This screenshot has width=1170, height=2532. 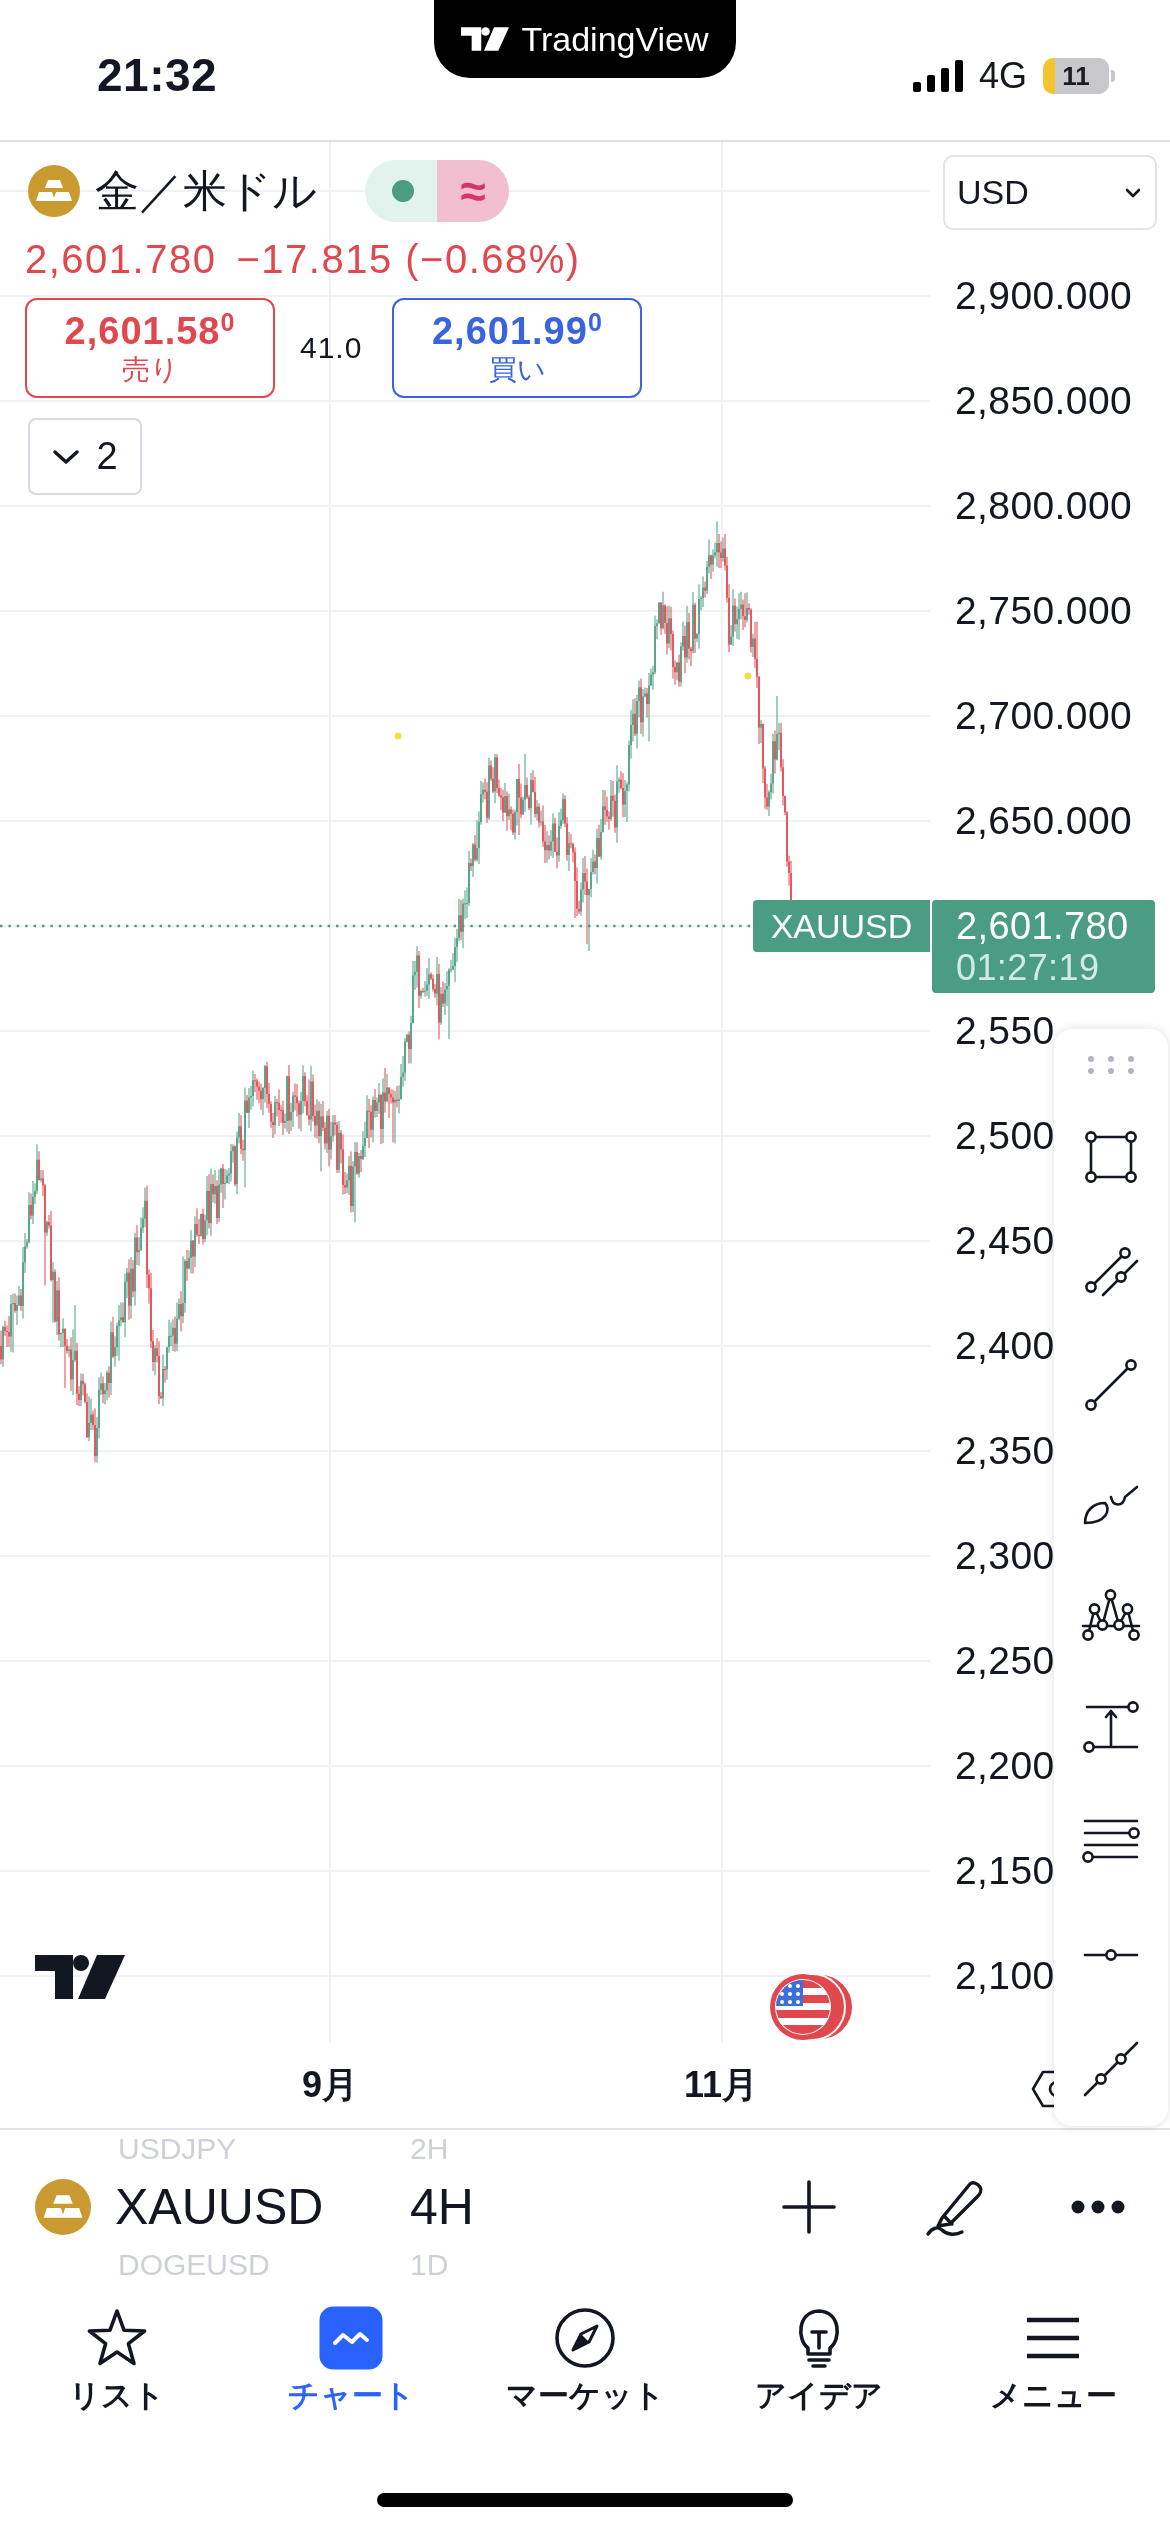 What do you see at coordinates (517, 348) in the screenshot?
I see `buy-button: 2,601.99$^{0}$ 買い` at bounding box center [517, 348].